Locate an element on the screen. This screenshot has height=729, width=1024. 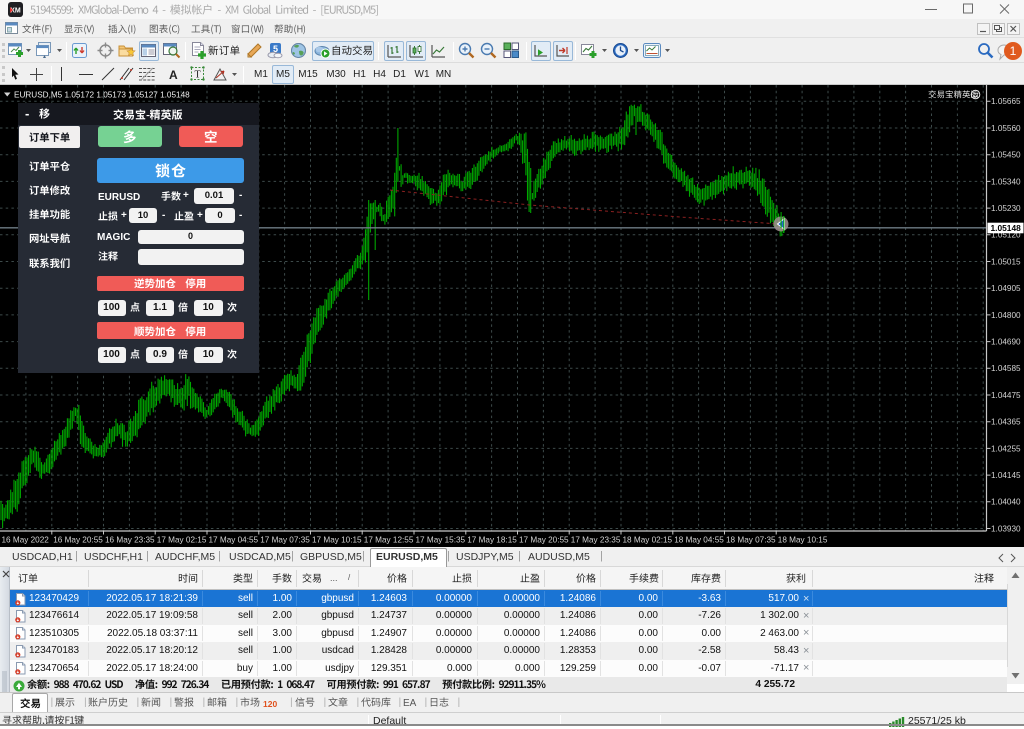
svg-text: 1.04690 is located at coordinates (1006, 342).